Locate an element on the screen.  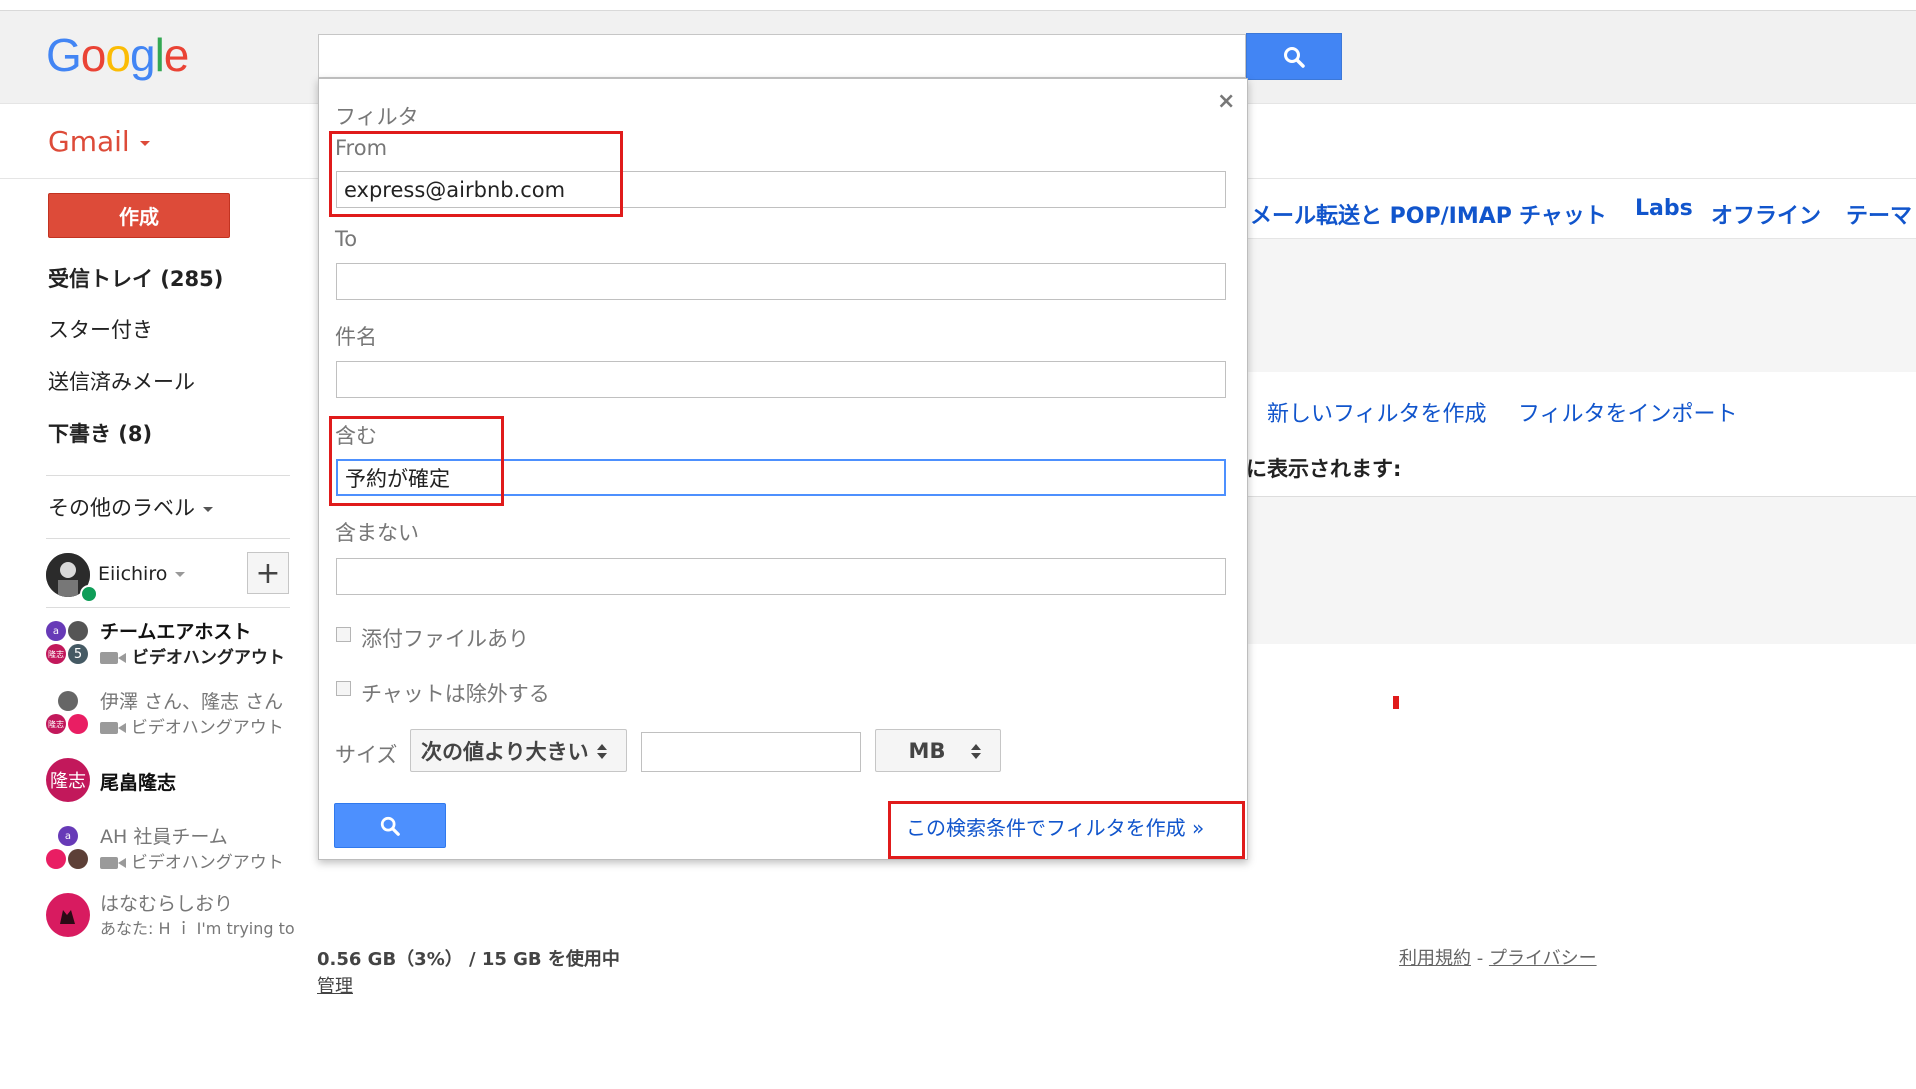
tab-themes: テーマ is located at coordinates (1879, 214).